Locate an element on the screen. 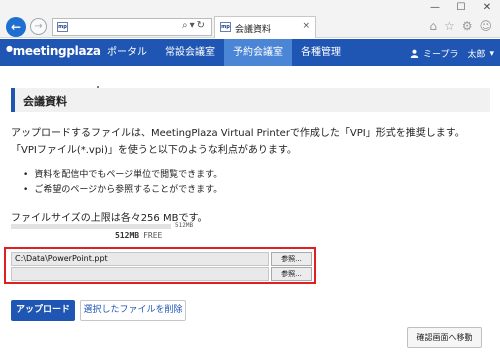 This screenshot has width=500, height=357. browser-chrome: — ☐ ✕ ← → mp ⌕▾↻ mp 会議資料 × ⌂ ☆ ⚙ ☺ is located at coordinates (250, 19).